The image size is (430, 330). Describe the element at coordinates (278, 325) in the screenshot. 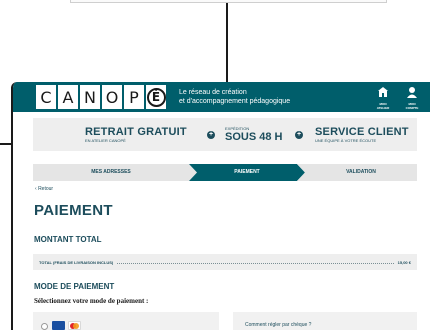

I see `cheque-help-link: Comment régler par chèque ?` at that location.